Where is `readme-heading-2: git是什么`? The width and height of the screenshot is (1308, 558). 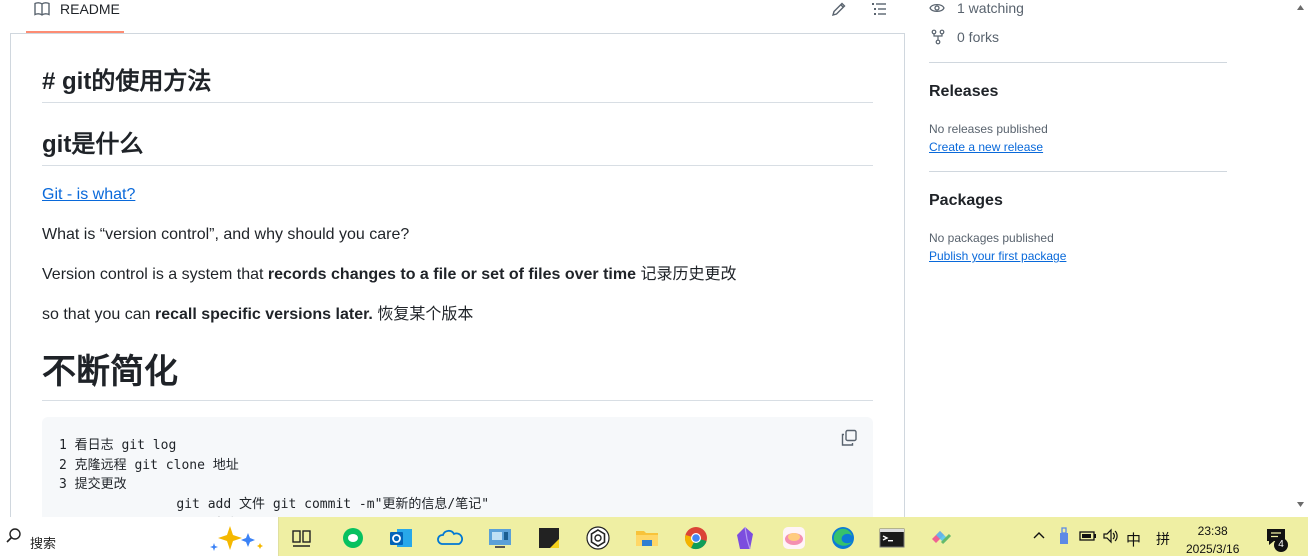
readme-heading-2: git是什么 is located at coordinates (457, 147).